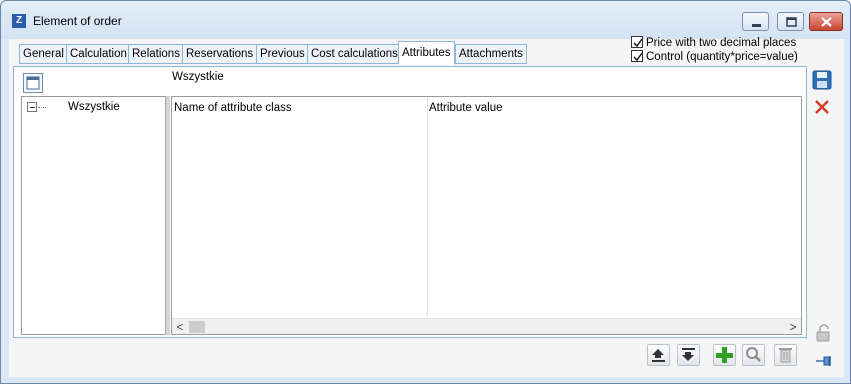  Describe the element at coordinates (198, 77) in the screenshot. I see `breadcrumb: Wszystkie` at that location.